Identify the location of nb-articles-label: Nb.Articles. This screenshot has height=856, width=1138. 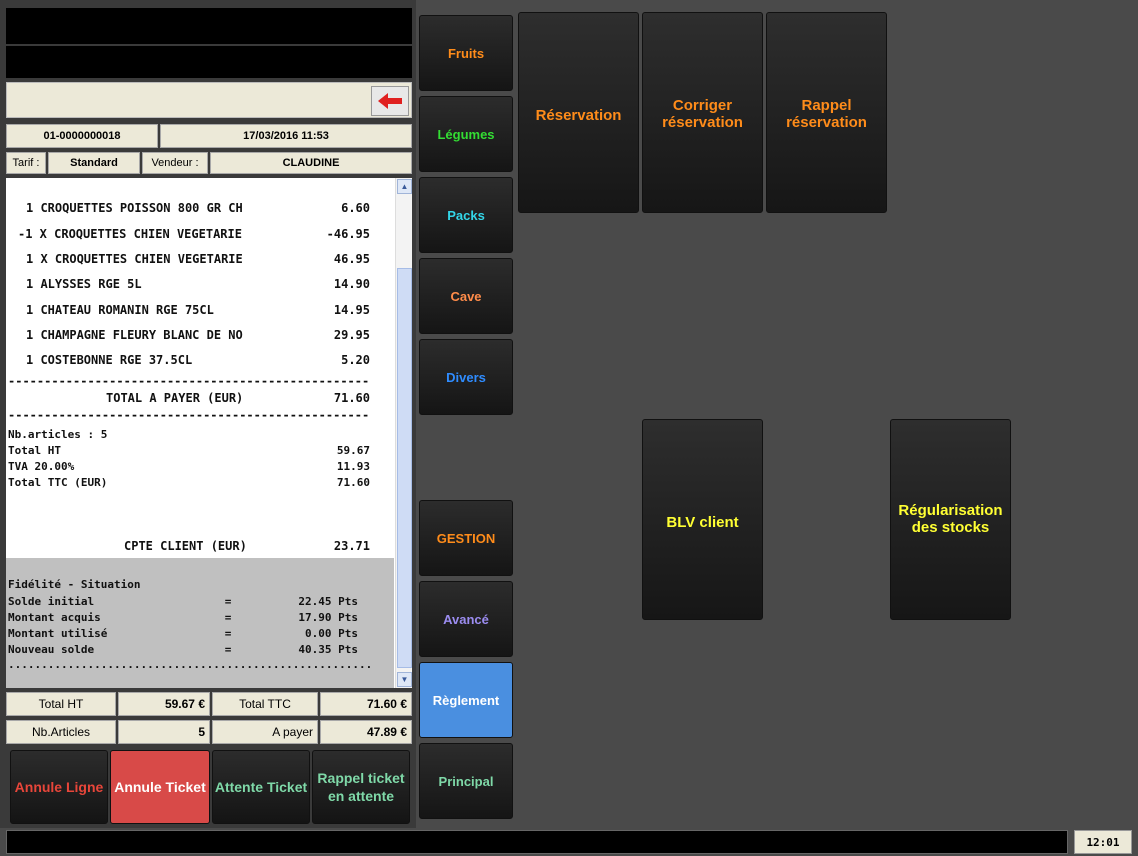
(61, 732).